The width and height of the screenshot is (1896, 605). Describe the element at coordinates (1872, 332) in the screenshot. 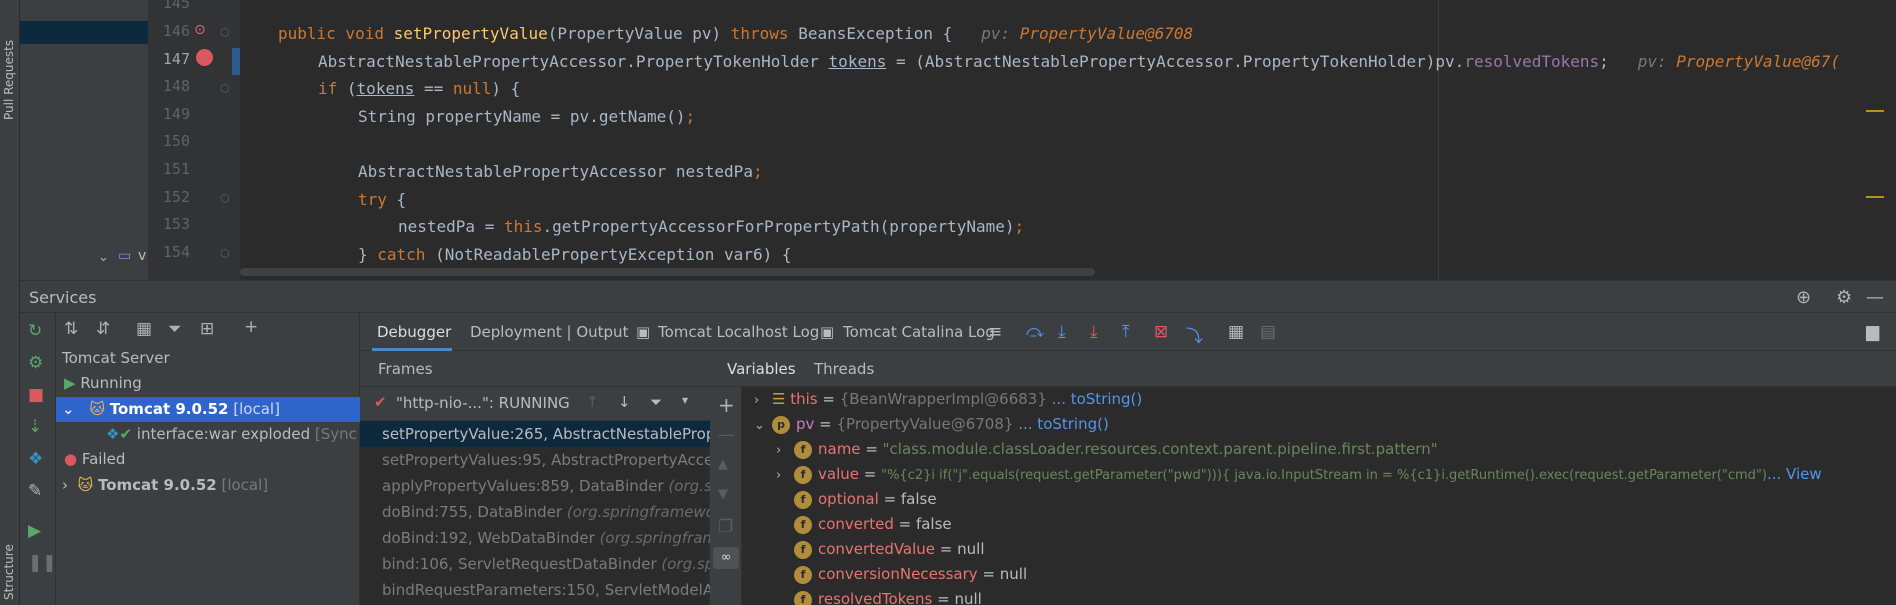

I see `layout-icon: ▆` at that location.